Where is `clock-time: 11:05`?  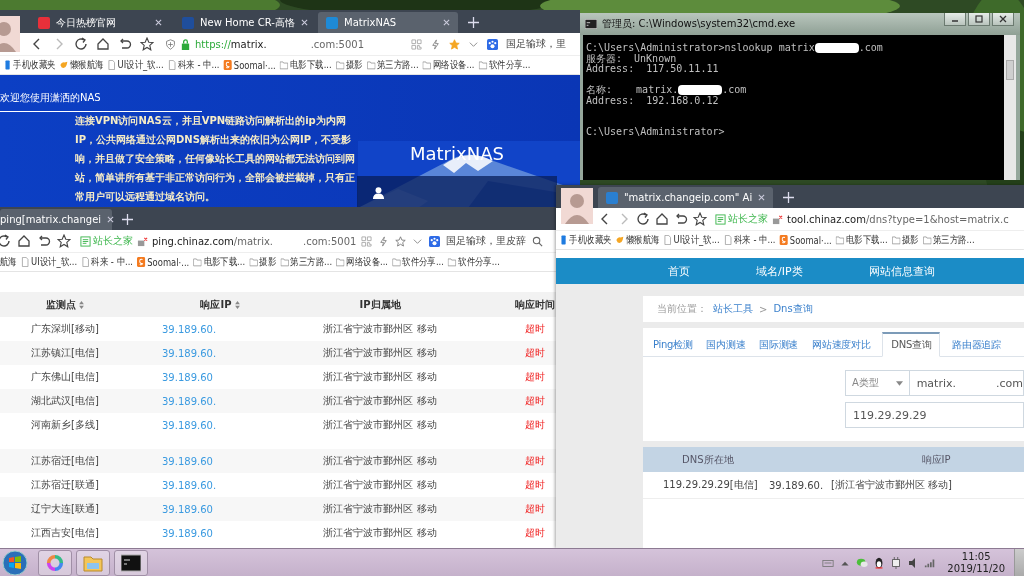 clock-time: 11:05 is located at coordinates (976, 556).